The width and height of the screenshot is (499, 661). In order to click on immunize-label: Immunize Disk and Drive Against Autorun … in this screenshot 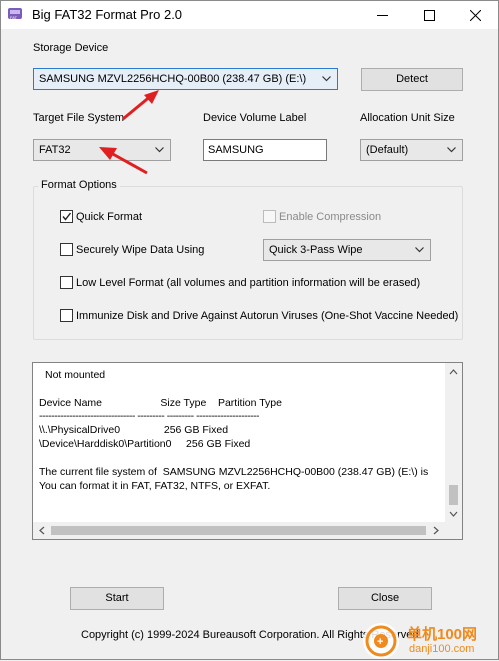, I will do `click(267, 316)`.